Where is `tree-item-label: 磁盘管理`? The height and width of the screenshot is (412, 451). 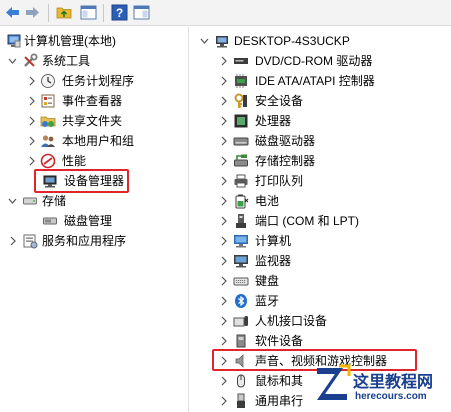
tree-item-label: 磁盘管理 is located at coordinates (88, 221).